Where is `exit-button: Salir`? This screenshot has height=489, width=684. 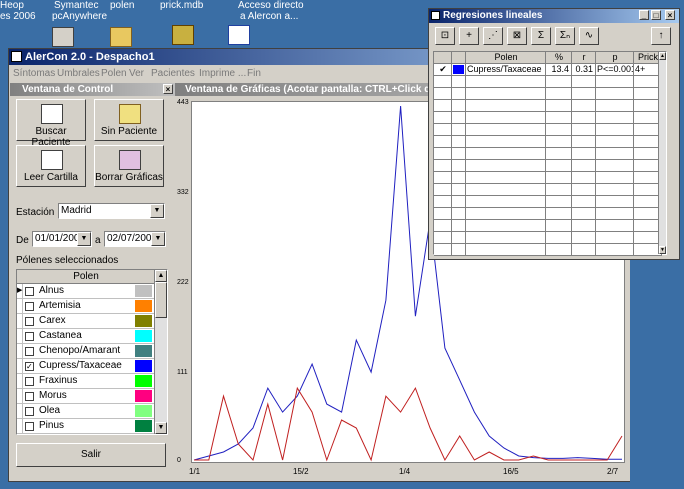 exit-button: Salir is located at coordinates (91, 455).